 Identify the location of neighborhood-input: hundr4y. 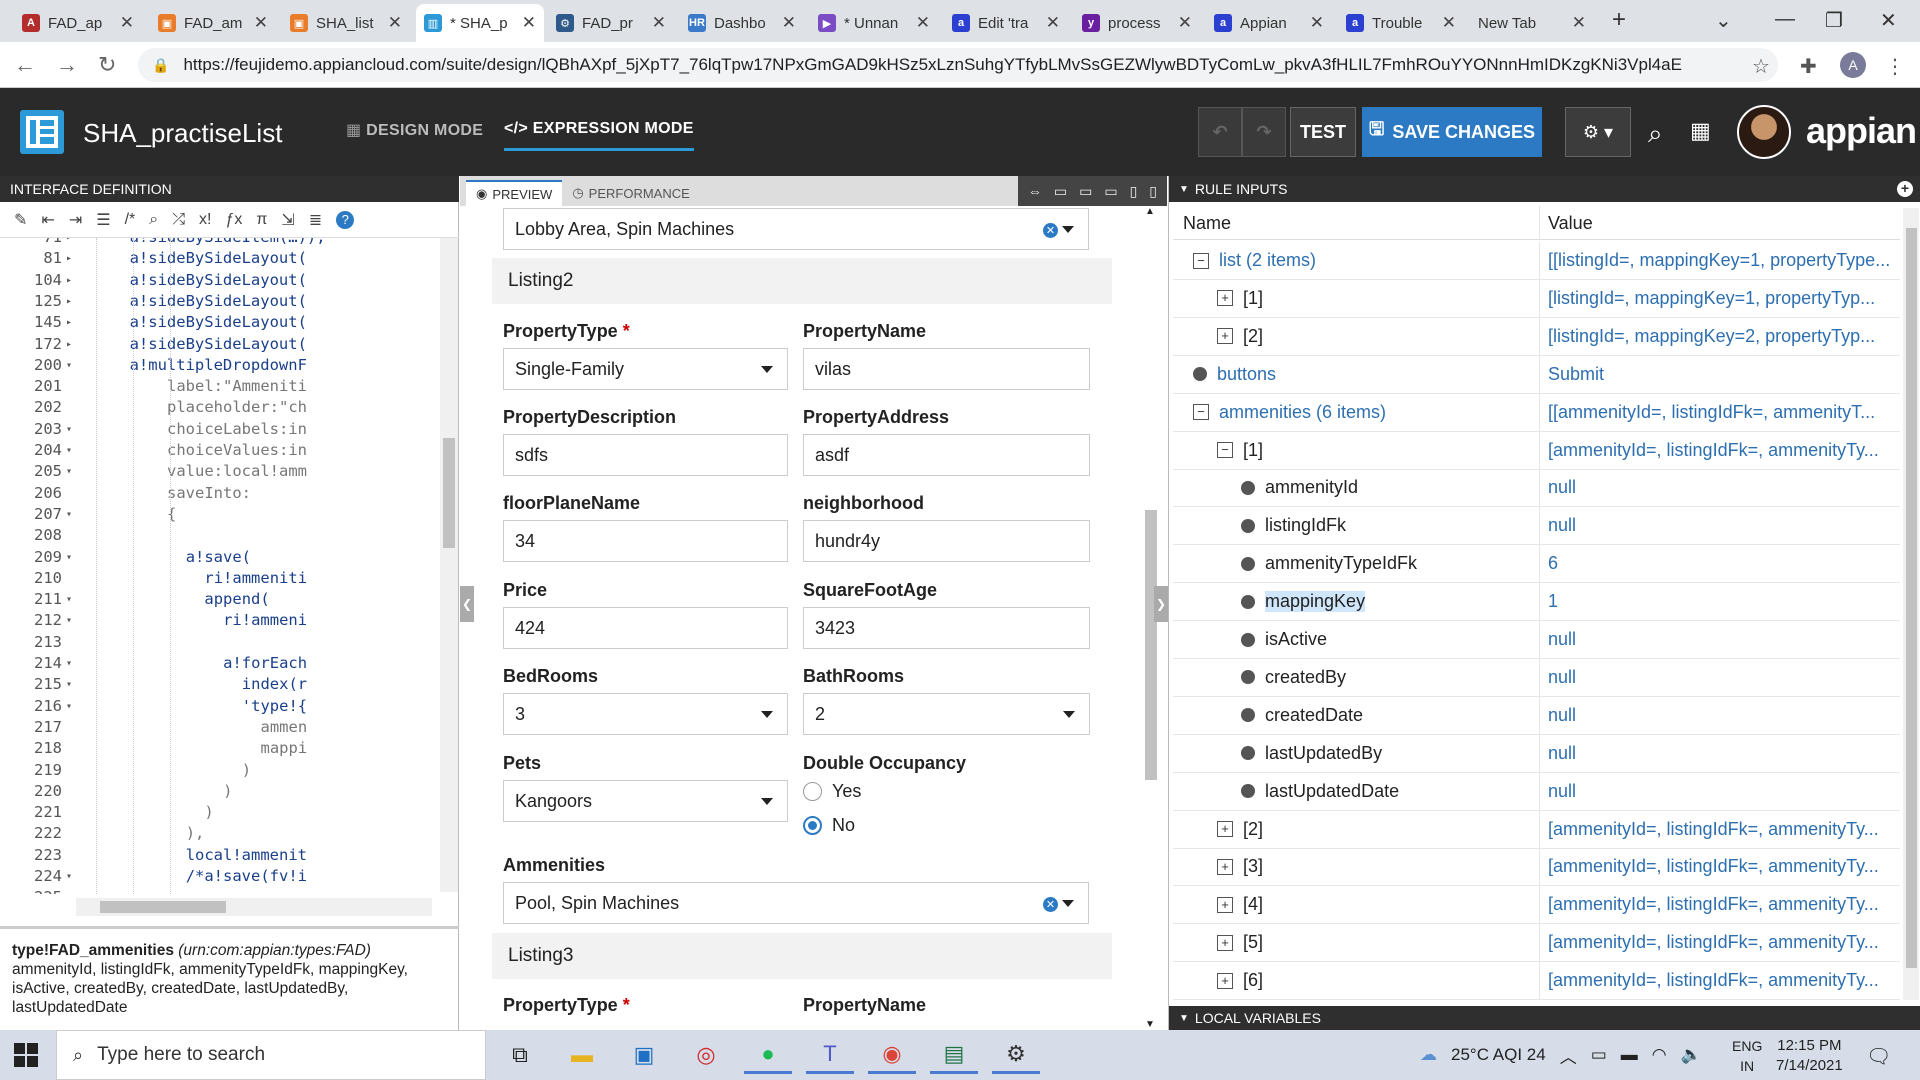
(946, 541).